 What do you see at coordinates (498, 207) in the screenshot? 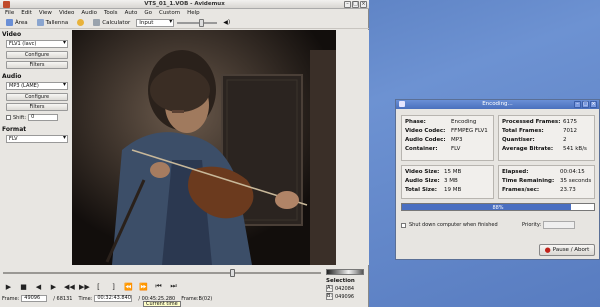
I see `encoding-progress-bar: 88%` at bounding box center [498, 207].